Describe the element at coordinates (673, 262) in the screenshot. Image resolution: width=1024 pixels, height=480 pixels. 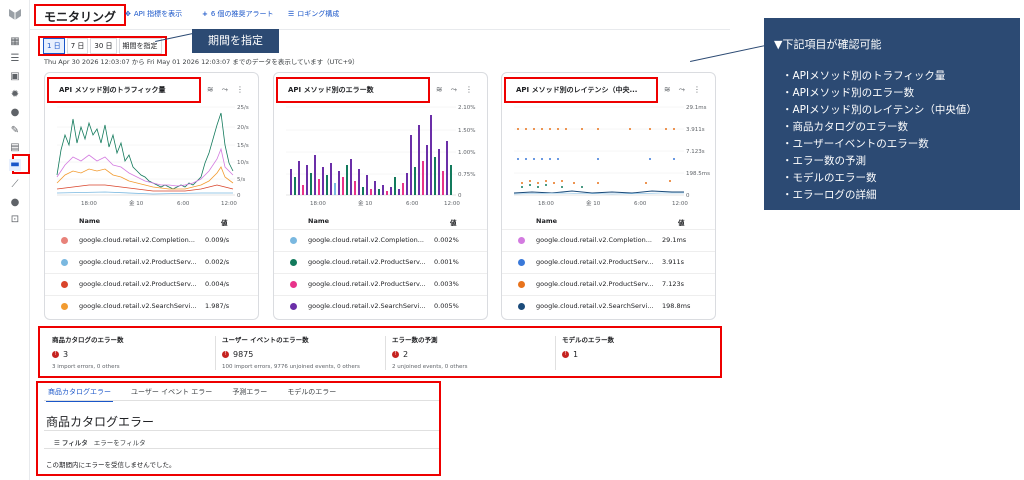
I see `series-value: 3.911s` at that location.